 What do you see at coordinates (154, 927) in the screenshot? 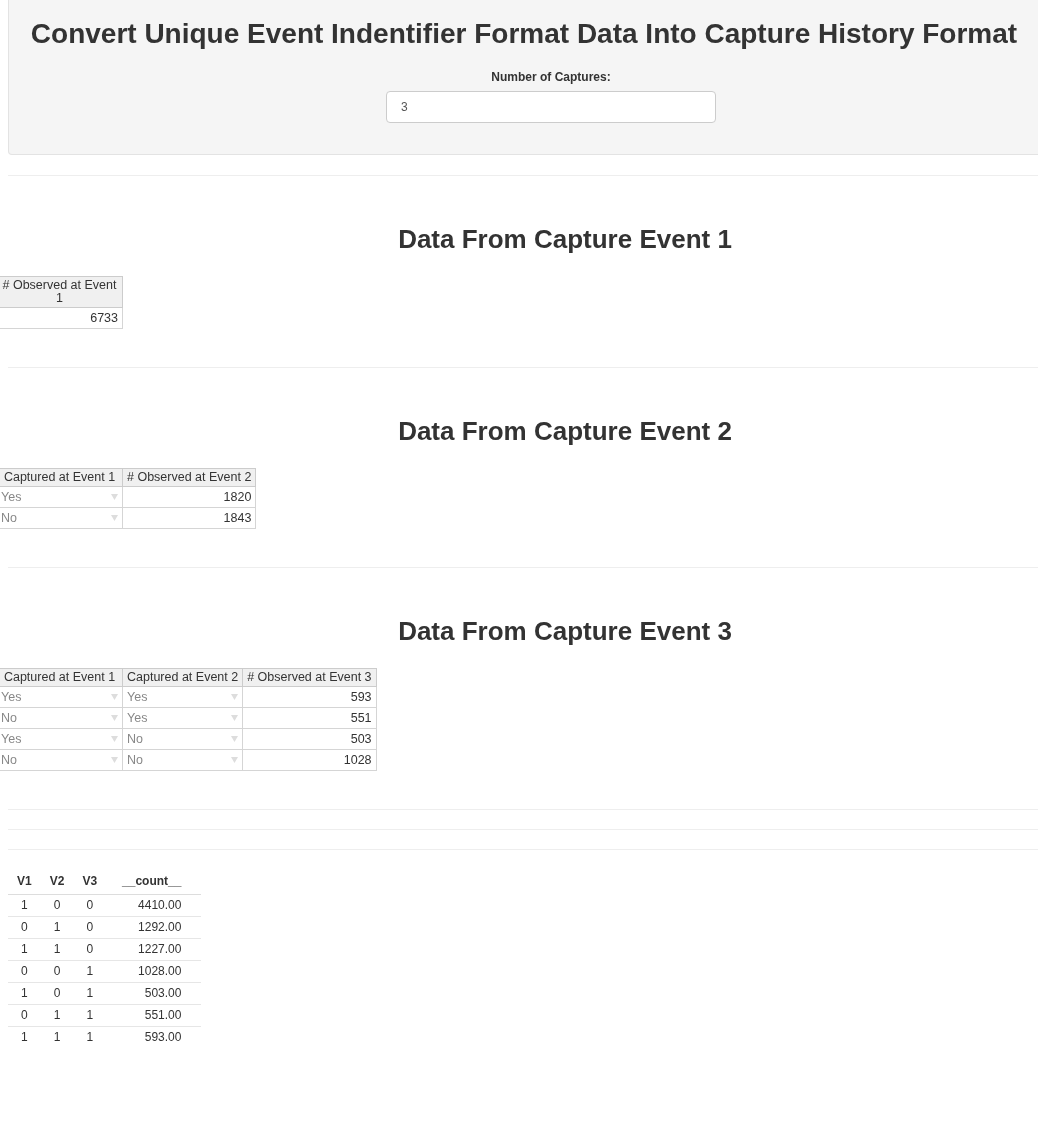
I see `table-cell: 1292.00` at bounding box center [154, 927].